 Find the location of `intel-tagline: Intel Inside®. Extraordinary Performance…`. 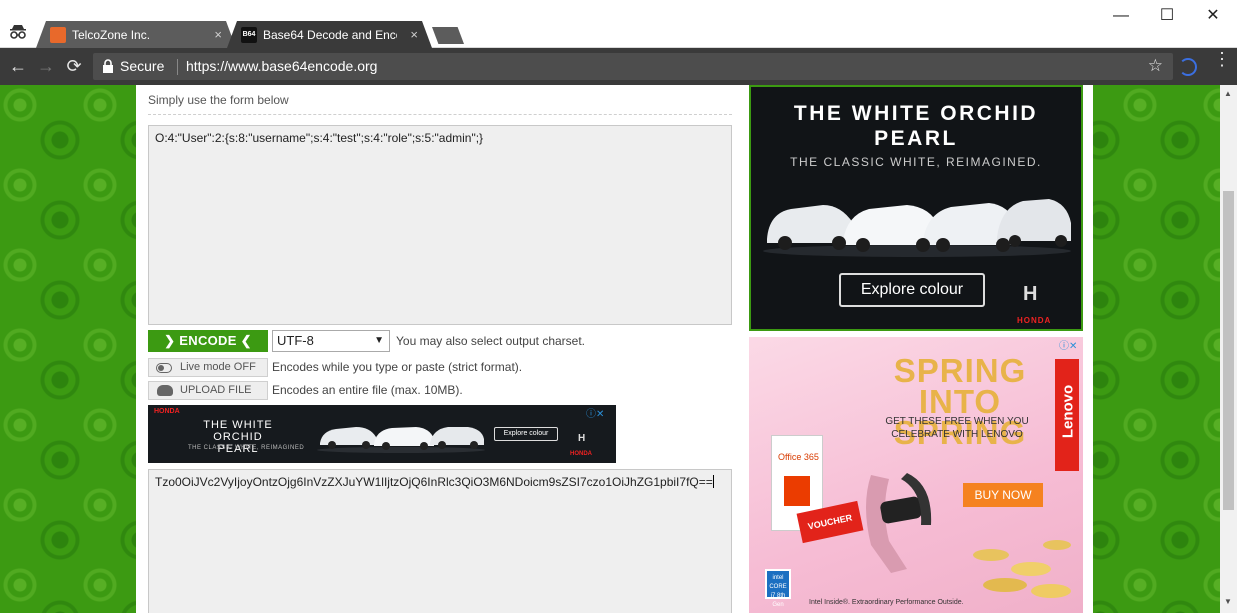

intel-tagline: Intel Inside®. Extraordinary Performance… is located at coordinates (886, 602).